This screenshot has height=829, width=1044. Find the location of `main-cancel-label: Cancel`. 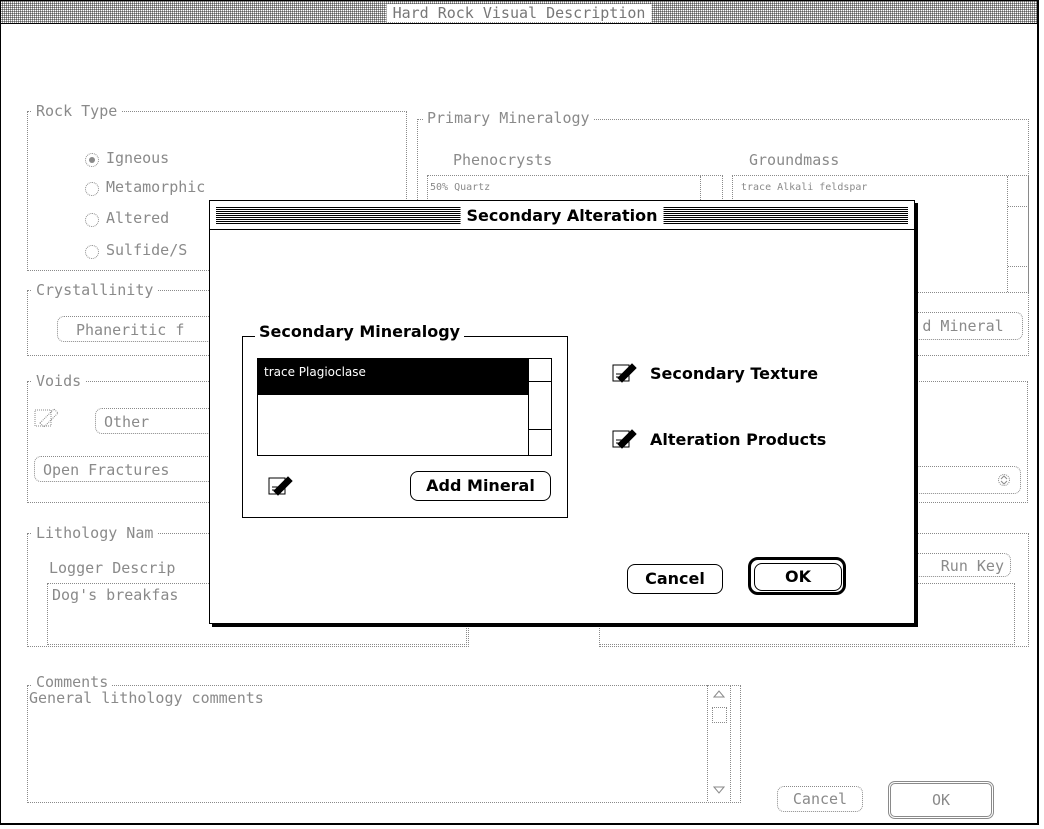

main-cancel-label: Cancel is located at coordinates (820, 799).